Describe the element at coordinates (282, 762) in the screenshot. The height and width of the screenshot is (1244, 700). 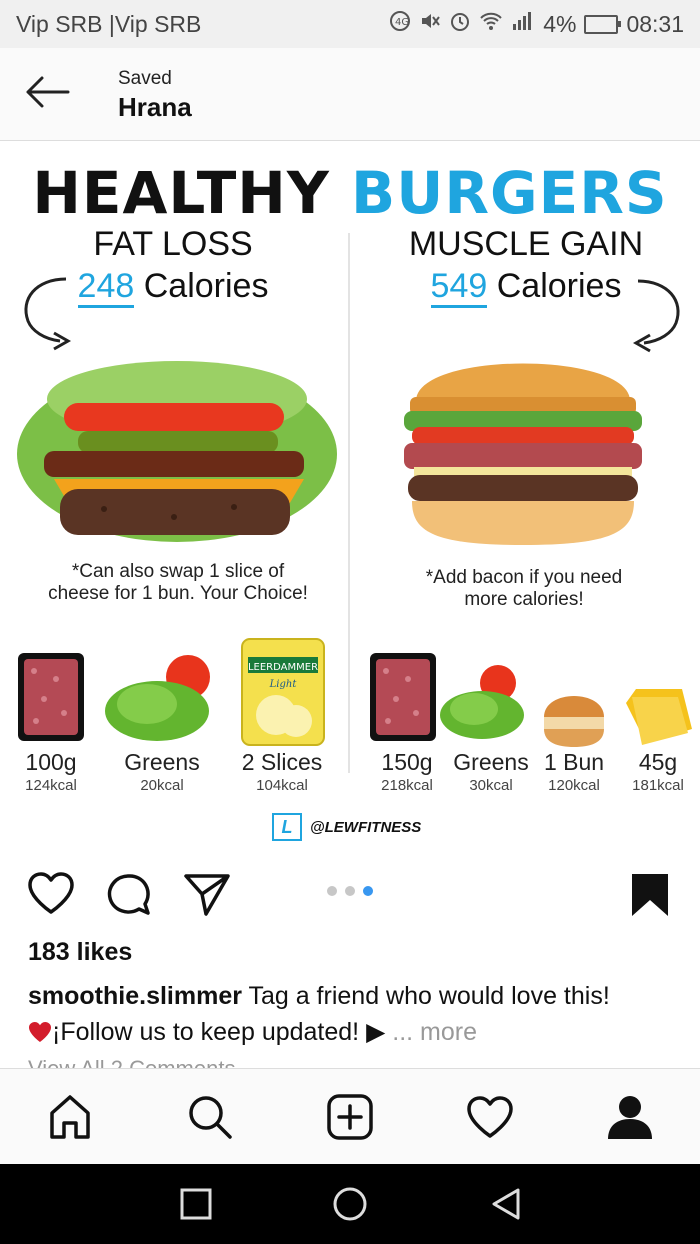
I see `left-ingredient-name-3: 2 Slices` at that location.